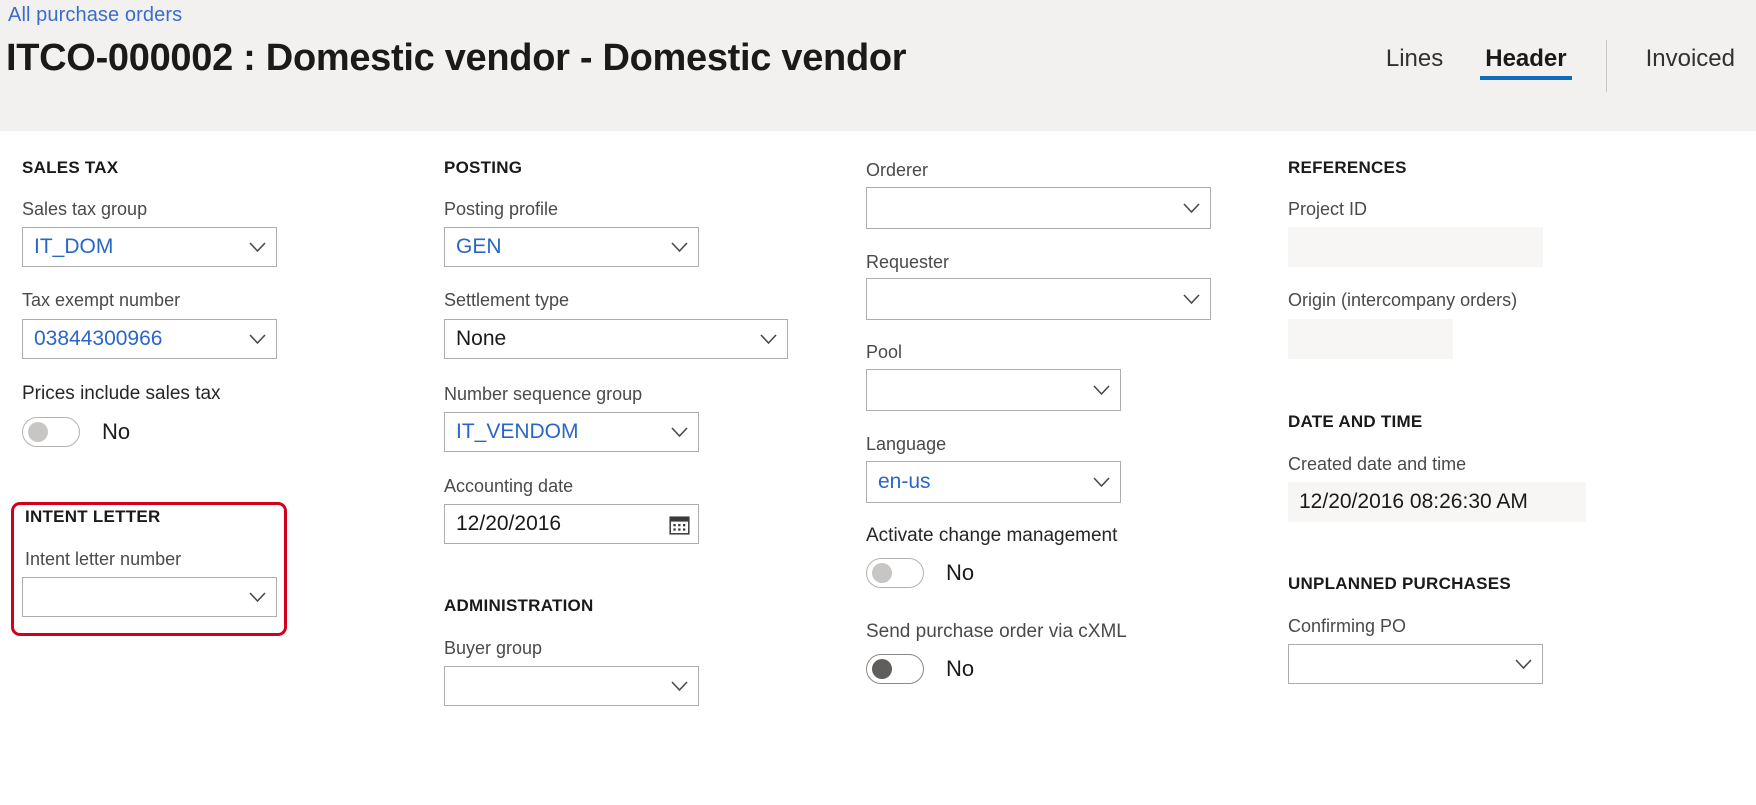 This screenshot has height=805, width=1756. I want to click on activate-change-management-value: No, so click(960, 572).